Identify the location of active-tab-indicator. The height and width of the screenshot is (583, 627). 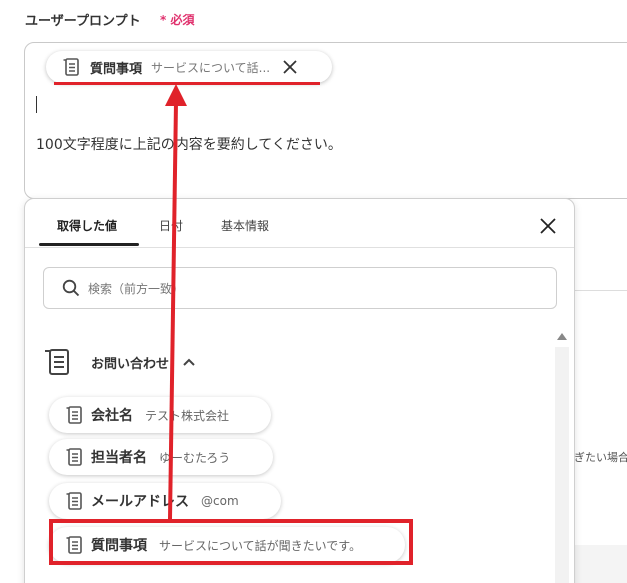
(89, 244).